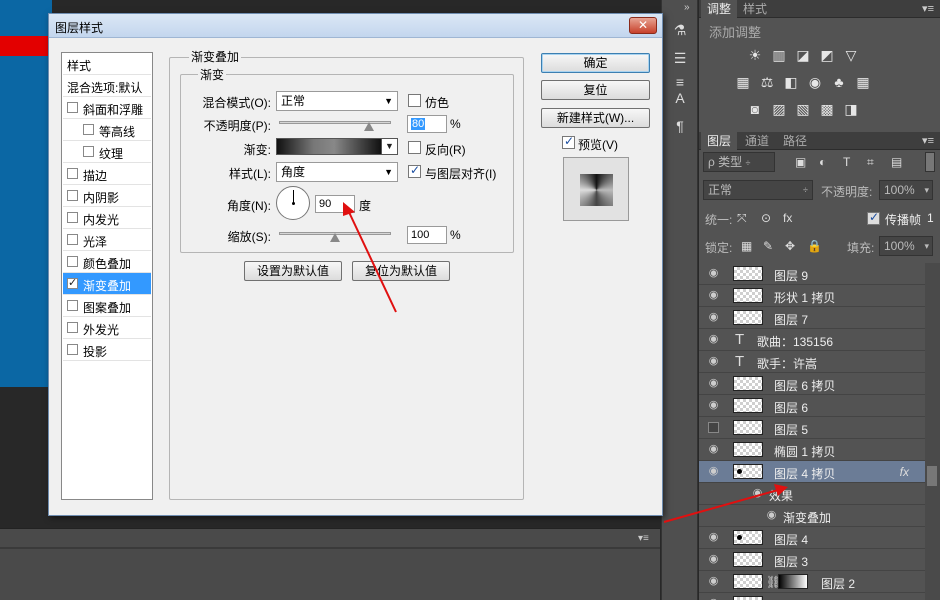 The image size is (940, 600). Describe the element at coordinates (790, 246) in the screenshot. I see `lock-move-icon: ✥` at that location.